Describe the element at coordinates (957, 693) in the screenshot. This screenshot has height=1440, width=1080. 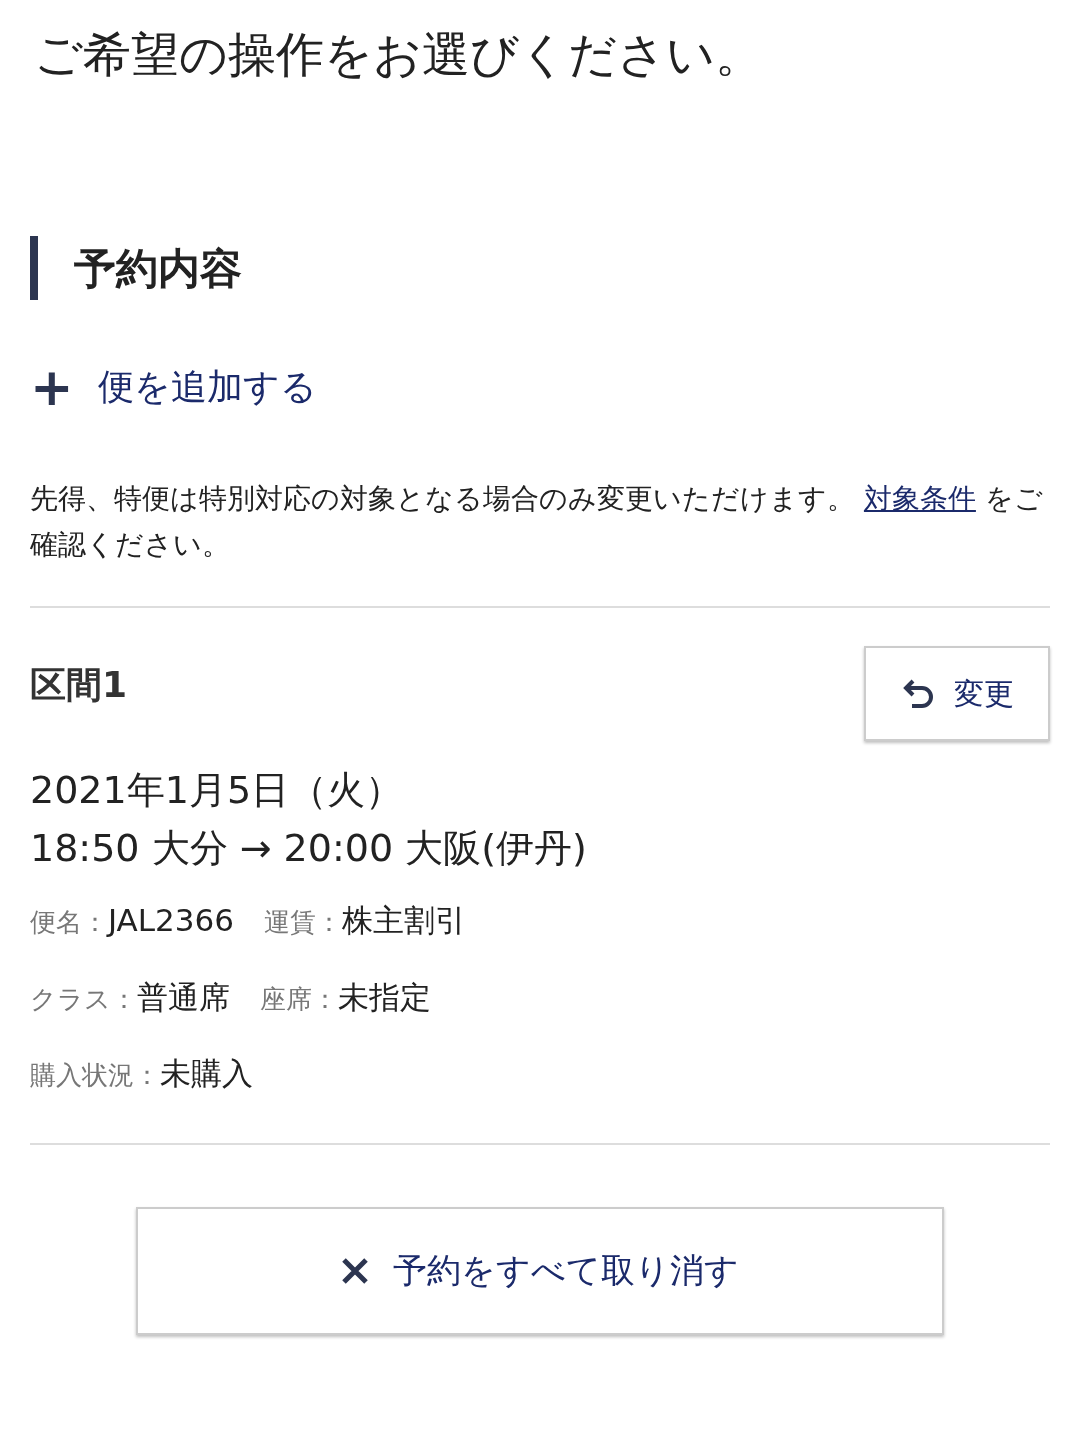
I see `change-button: 変更` at that location.